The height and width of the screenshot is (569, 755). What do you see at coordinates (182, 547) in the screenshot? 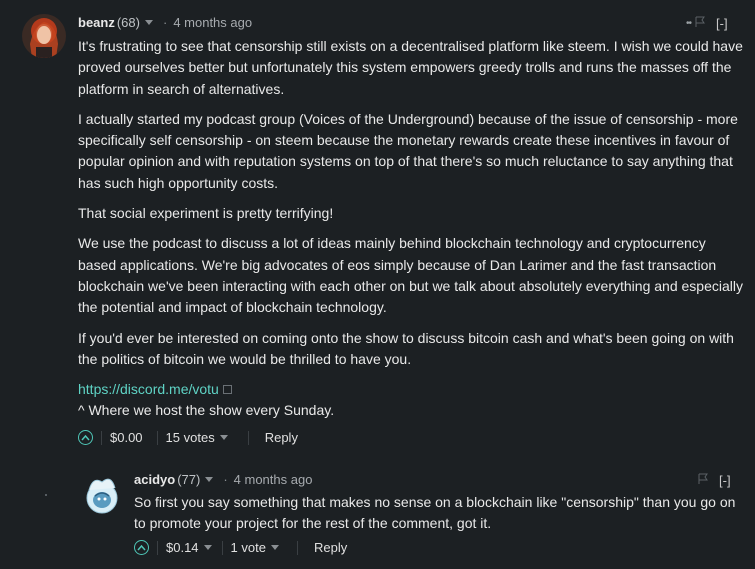
I see `payout-value: $0.14` at bounding box center [182, 547].